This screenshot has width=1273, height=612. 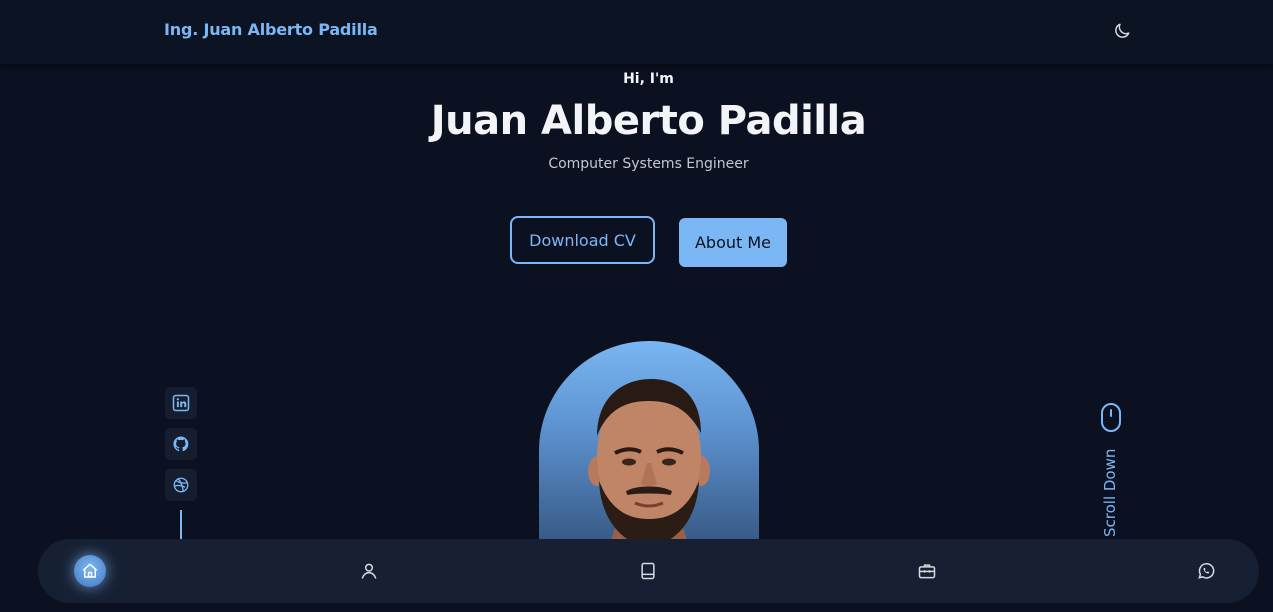 What do you see at coordinates (271, 29) in the screenshot?
I see `brand-name: Ing. Juan Alberto Padilla` at bounding box center [271, 29].